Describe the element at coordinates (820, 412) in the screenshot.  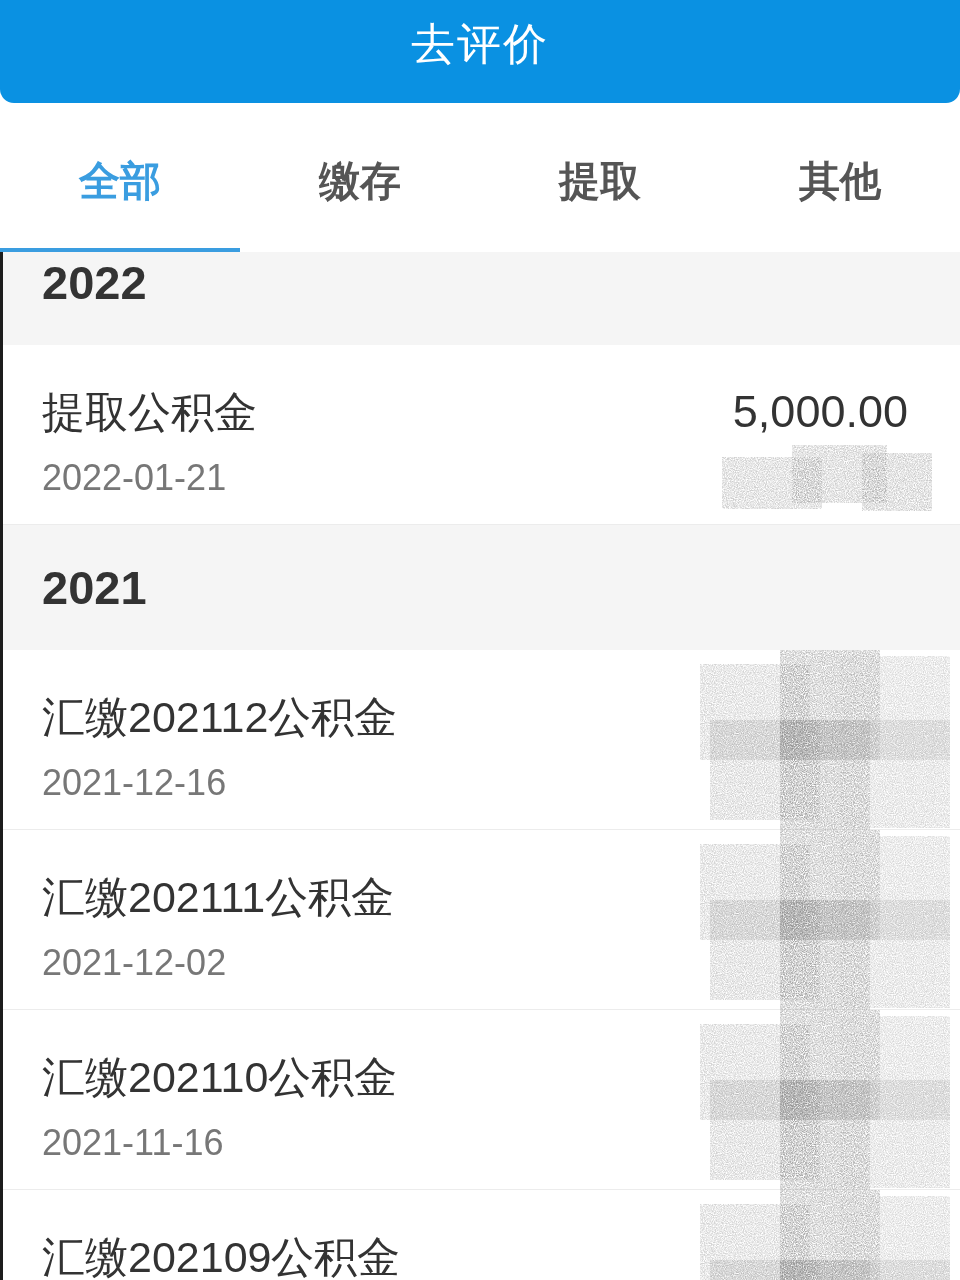
I see `record-amount: 5,000.00` at that location.